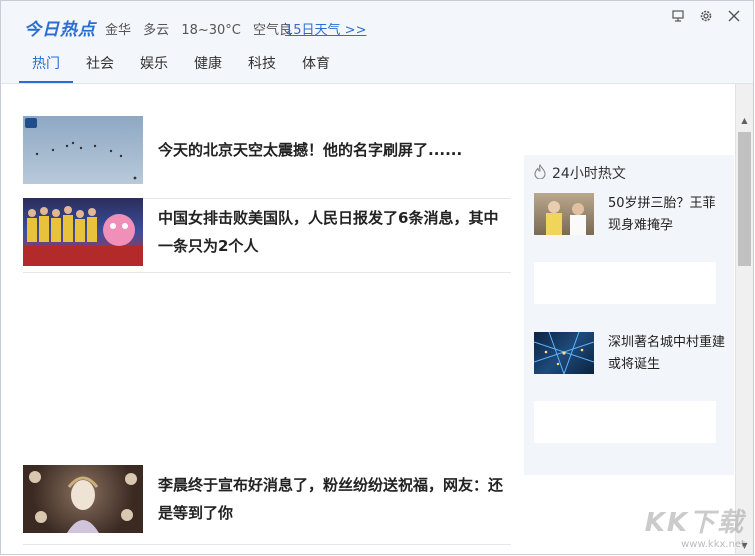 This screenshot has width=755, height=556. What do you see at coordinates (694, 523) in the screenshot?
I see `watermark-brand: KK下载` at bounding box center [694, 523].